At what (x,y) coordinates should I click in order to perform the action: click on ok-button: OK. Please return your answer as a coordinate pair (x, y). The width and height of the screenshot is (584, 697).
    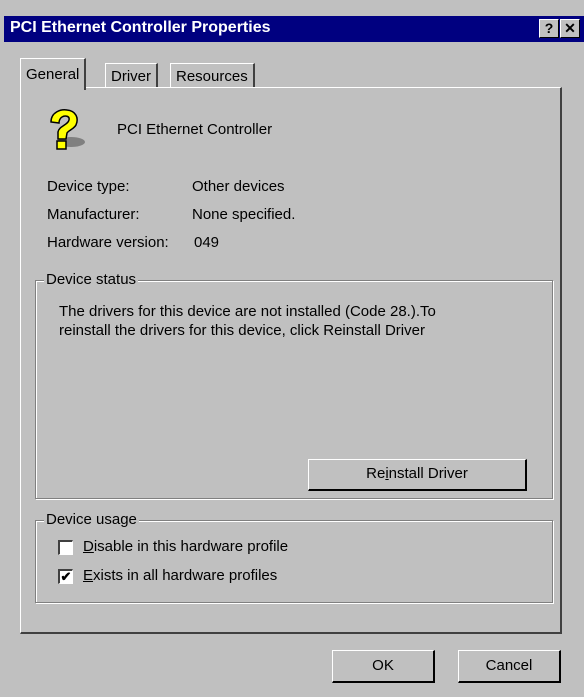
    Looking at the image, I should click on (383, 666).